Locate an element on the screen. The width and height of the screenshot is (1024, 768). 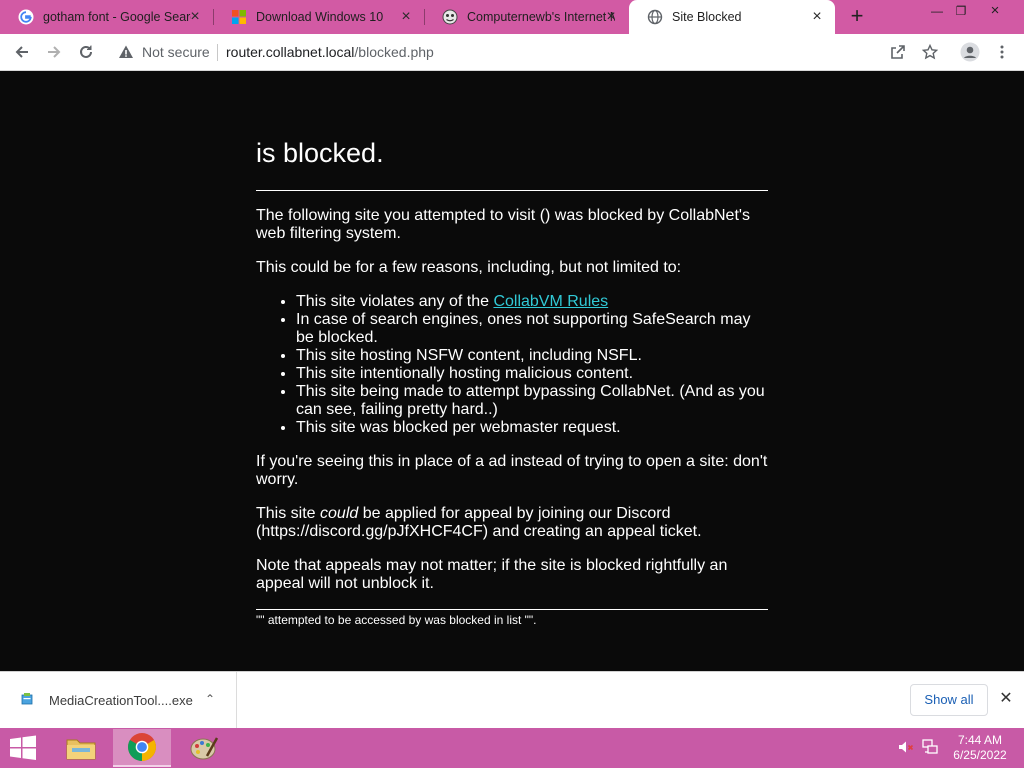
reason-text: This site violates any of the is located at coordinates (395, 301).